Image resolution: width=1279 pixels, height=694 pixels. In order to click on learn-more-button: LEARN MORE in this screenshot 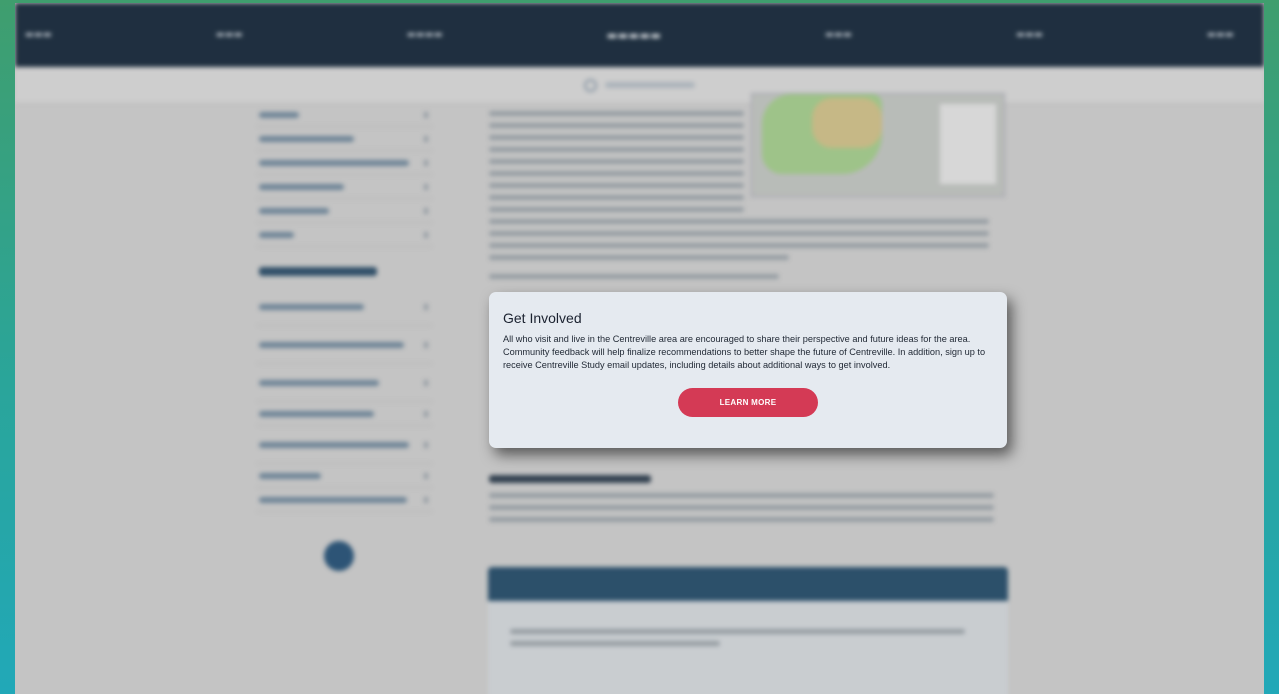, I will do `click(748, 402)`.